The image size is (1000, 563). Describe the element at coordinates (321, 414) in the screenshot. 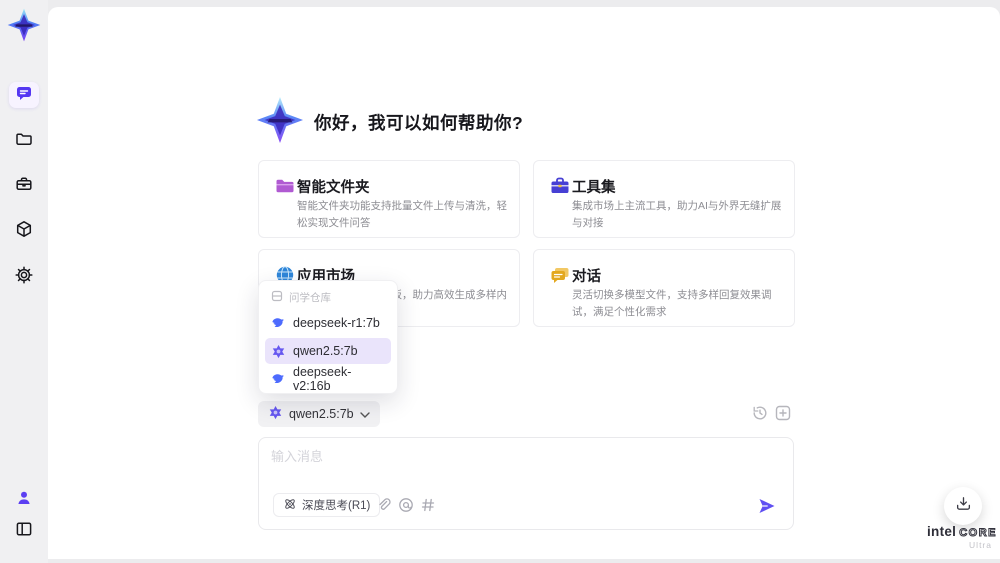

I see `model-selector-value: qwen2.5:7b` at that location.